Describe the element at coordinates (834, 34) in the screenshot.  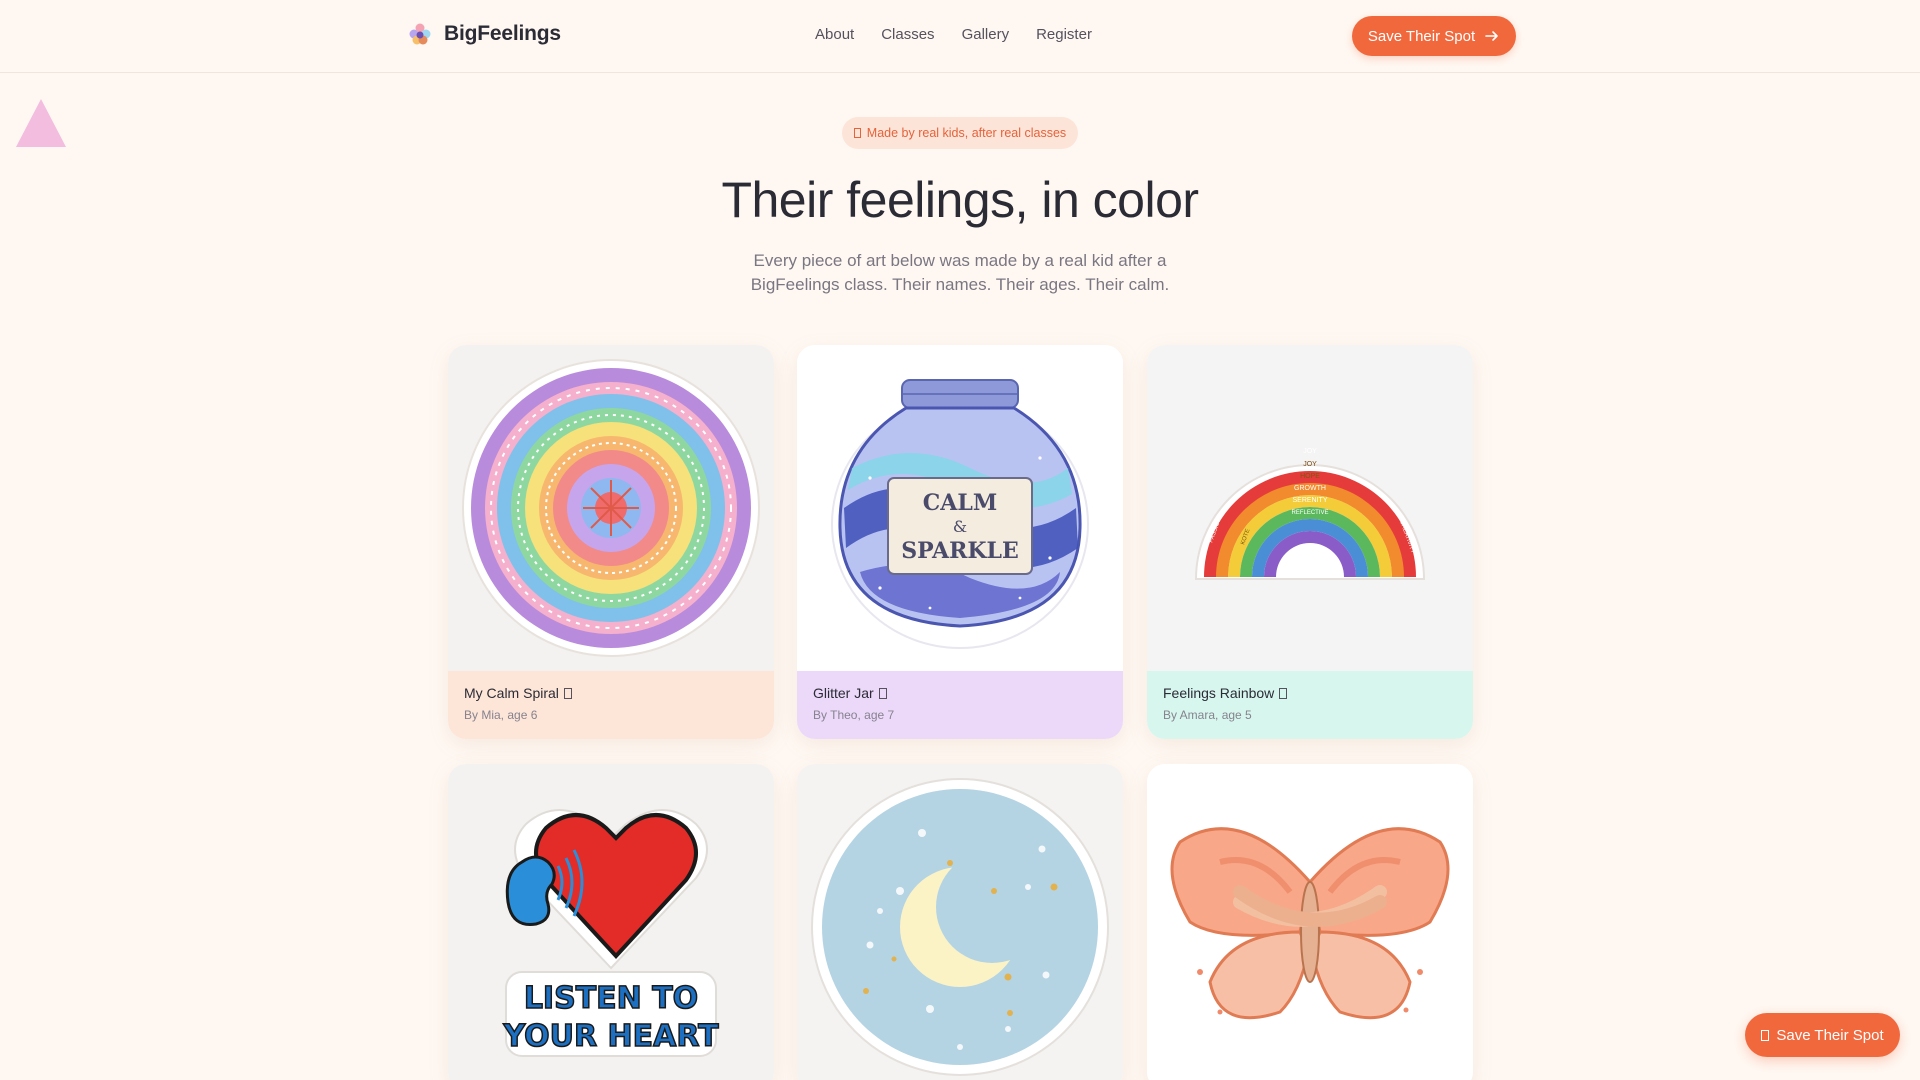
I see `nav-about: About` at that location.